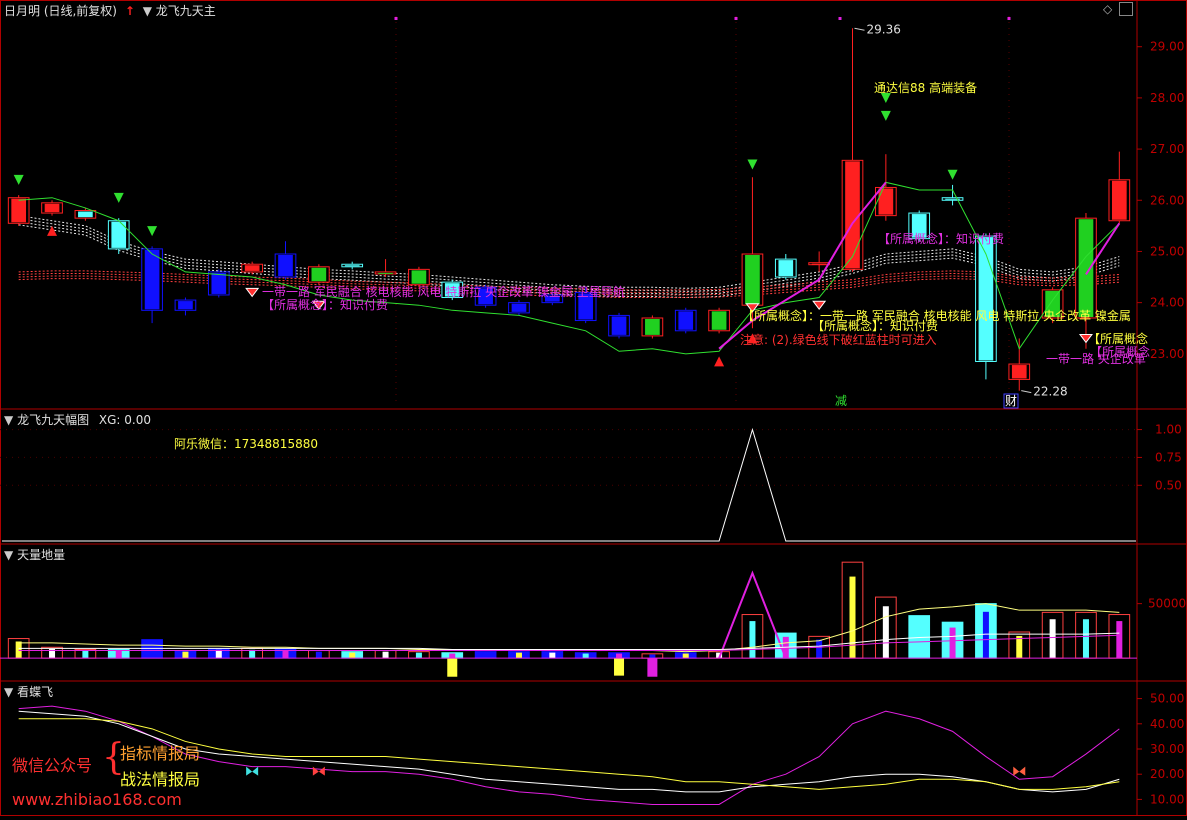  What do you see at coordinates (1167, 699) in the screenshot?
I see `panel4-axis-label: 50.00` at bounding box center [1167, 699].